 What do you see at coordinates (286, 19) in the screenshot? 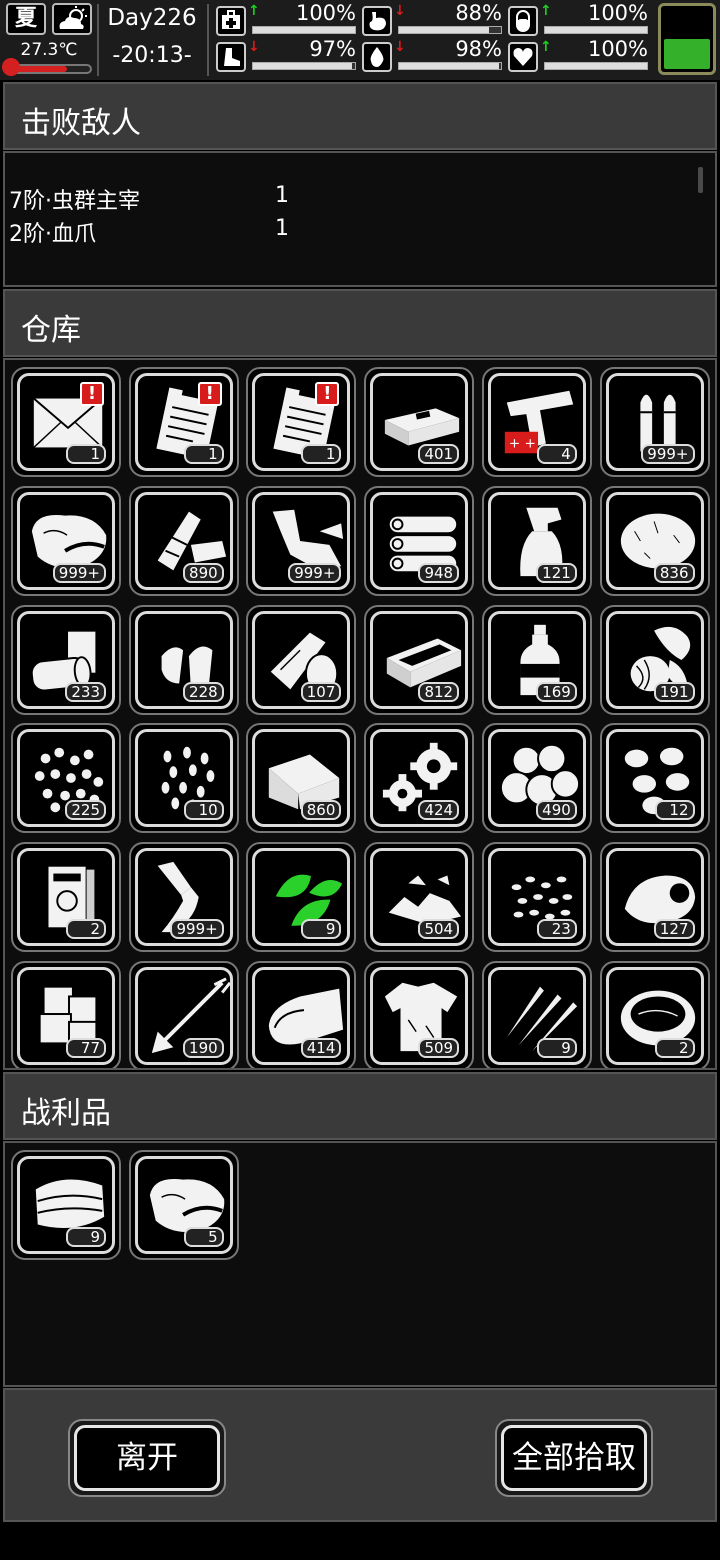
I see `stat-health: ↑ 100%` at bounding box center [286, 19].